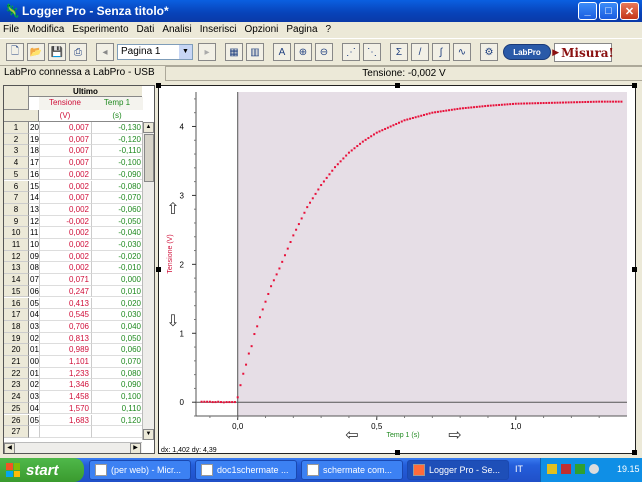 Image resolution: width=642 pixels, height=482 pixels. Describe the element at coordinates (79, 280) in the screenshot. I see `table-row: 14 07 0,071 0,000` at that location.